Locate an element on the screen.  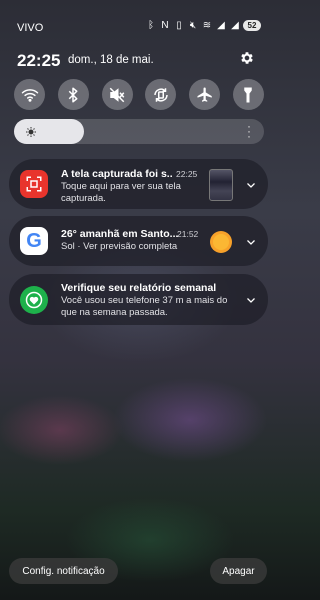
bluetooth-icon: ᛒ is located at coordinates (151, 25).